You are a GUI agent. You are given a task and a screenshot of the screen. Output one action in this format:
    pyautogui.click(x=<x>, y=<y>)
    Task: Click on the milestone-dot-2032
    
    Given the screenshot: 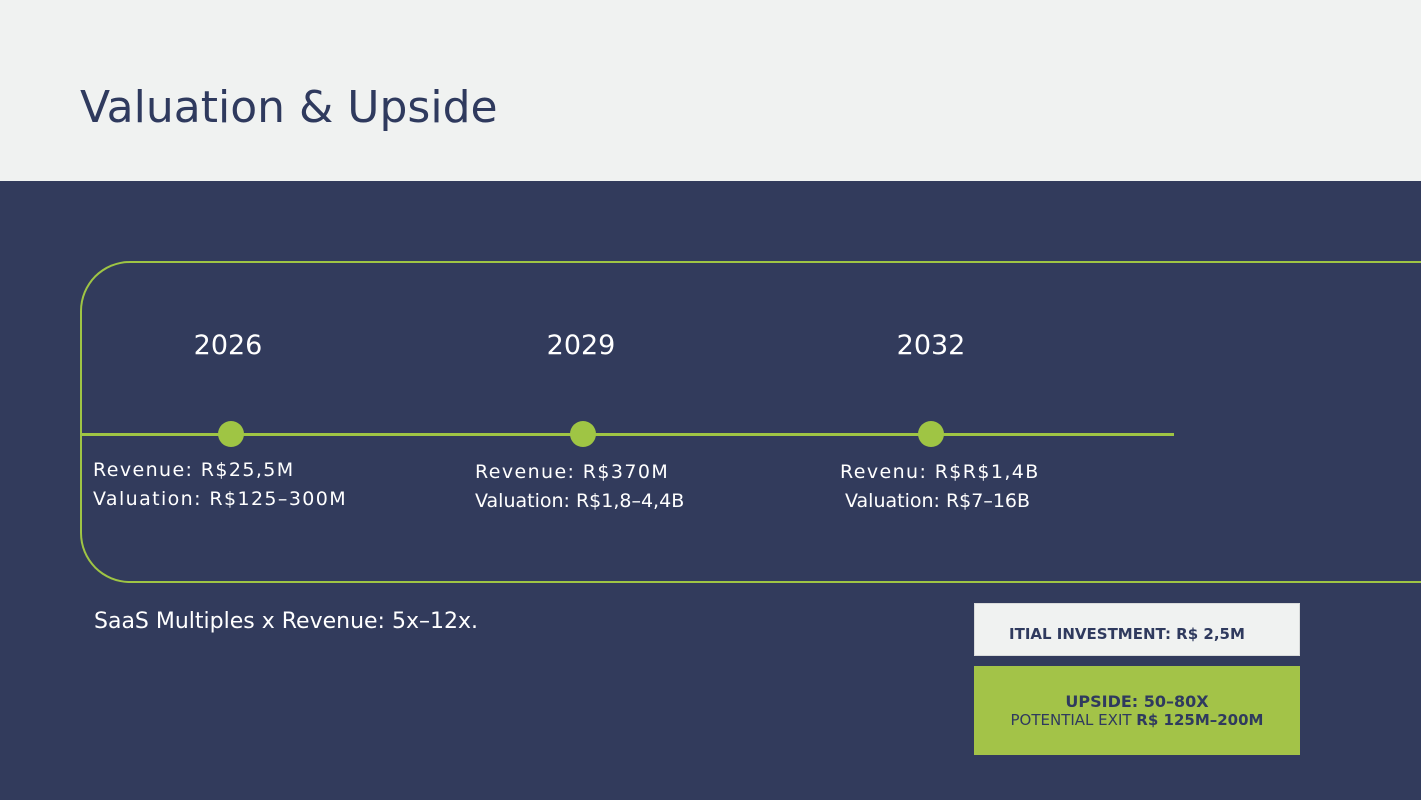 What is the action you would take?
    pyautogui.click(x=931, y=434)
    